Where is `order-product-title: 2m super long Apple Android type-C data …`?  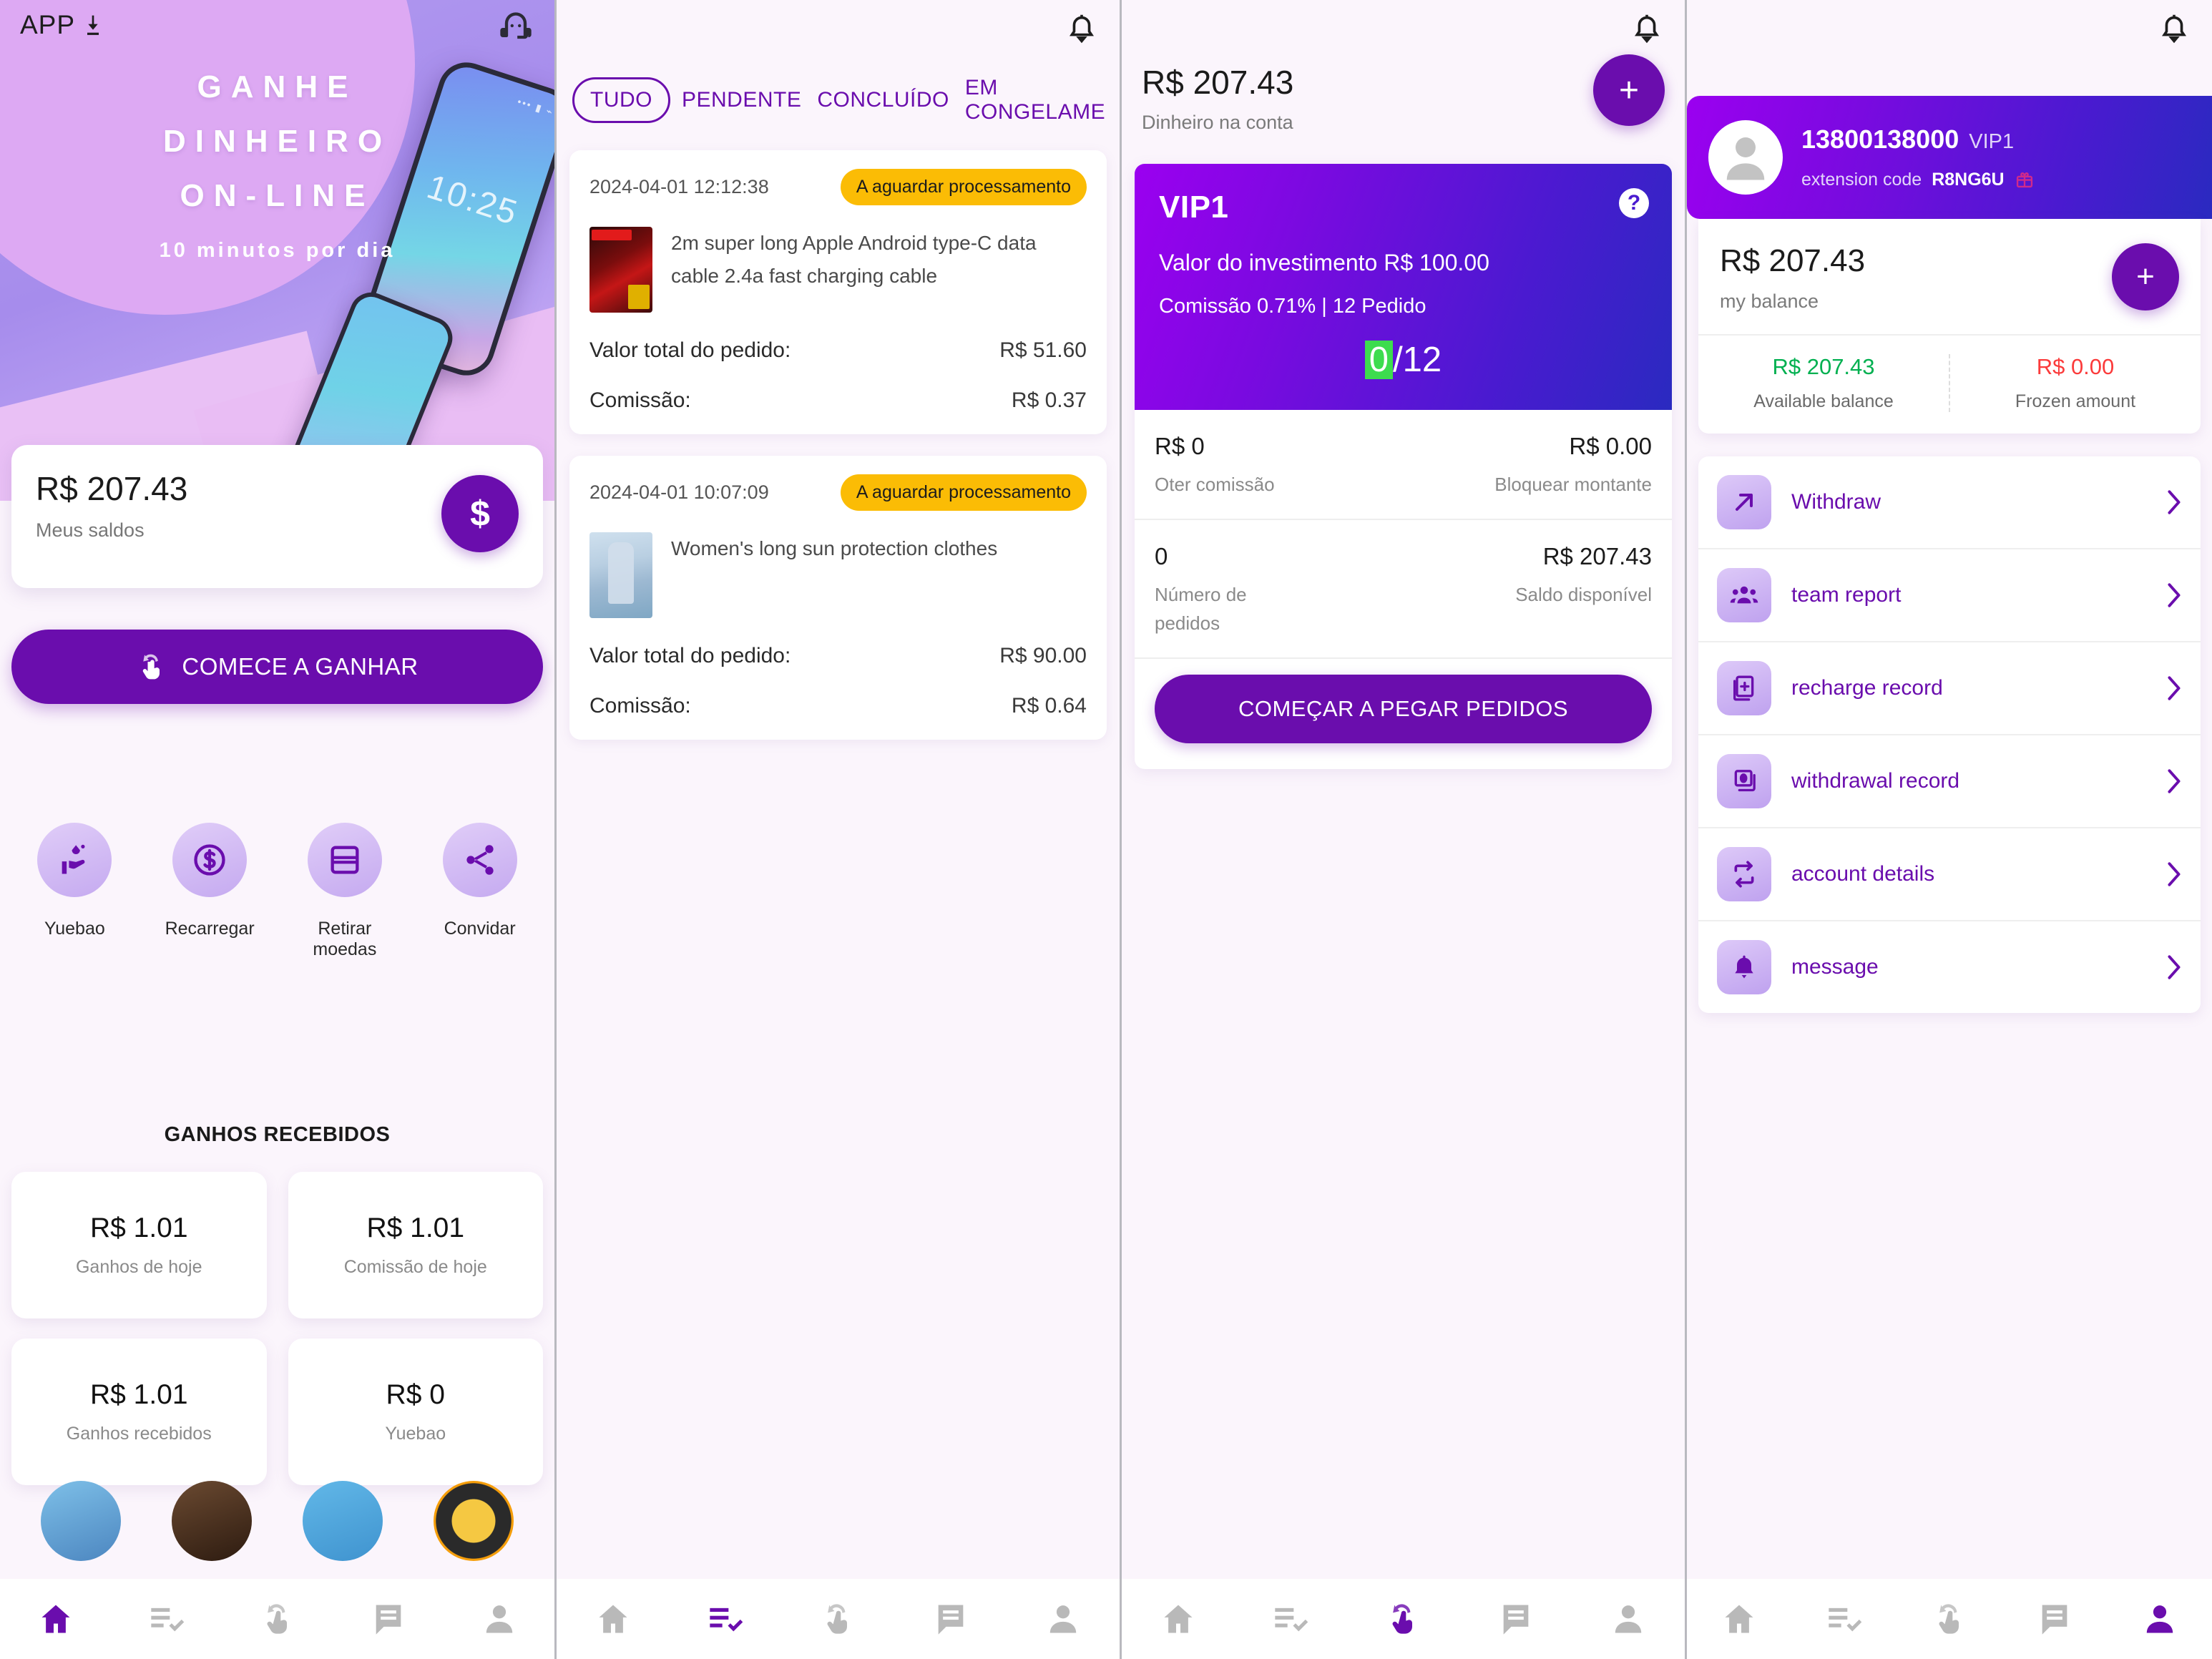
order-product-title: 2m super long Apple Android type-C data … is located at coordinates (854, 259).